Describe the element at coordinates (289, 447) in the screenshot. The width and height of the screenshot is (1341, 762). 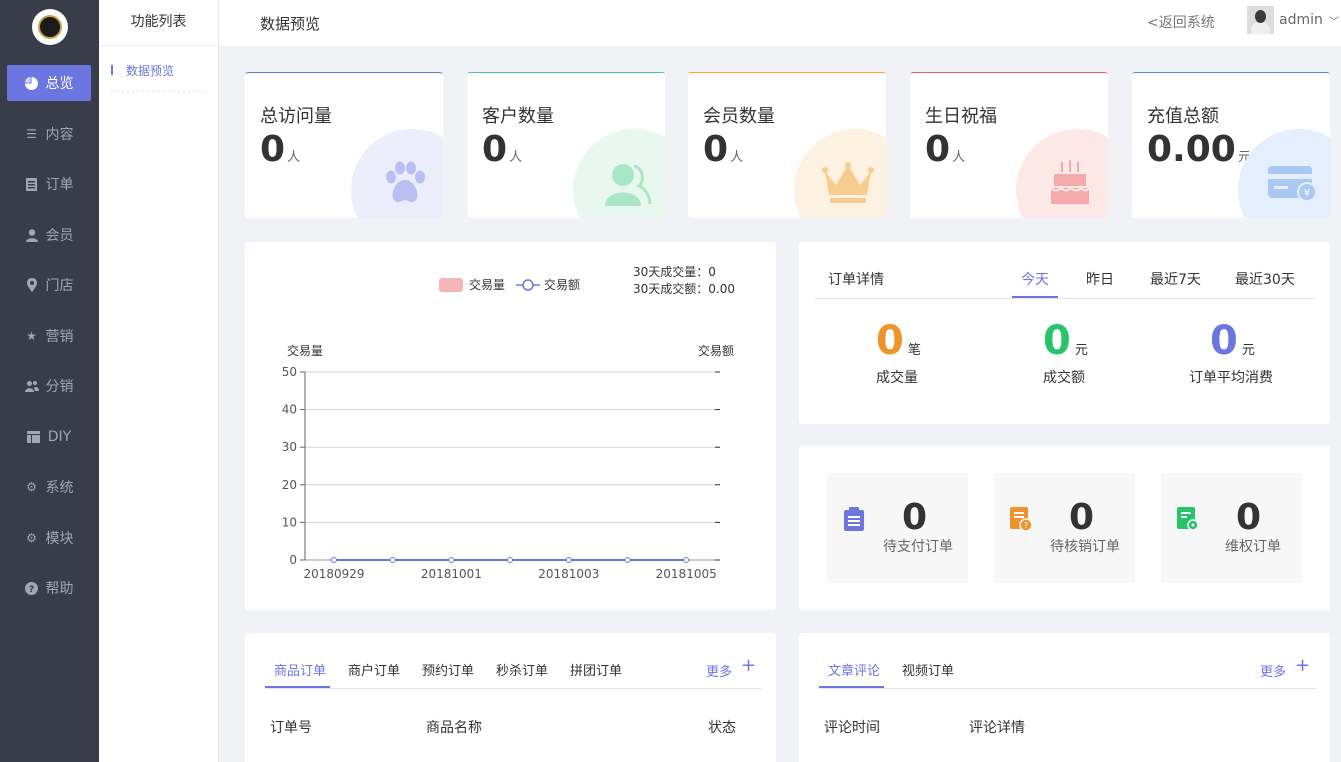
I see `y-tick-label: 30` at that location.